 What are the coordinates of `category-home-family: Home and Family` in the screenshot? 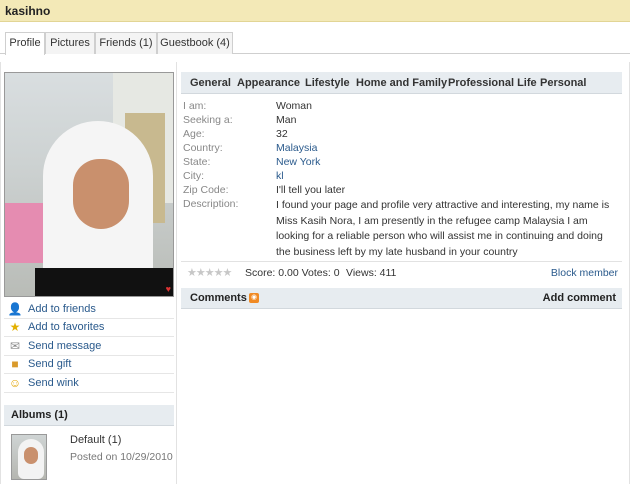 It's located at (401, 83).